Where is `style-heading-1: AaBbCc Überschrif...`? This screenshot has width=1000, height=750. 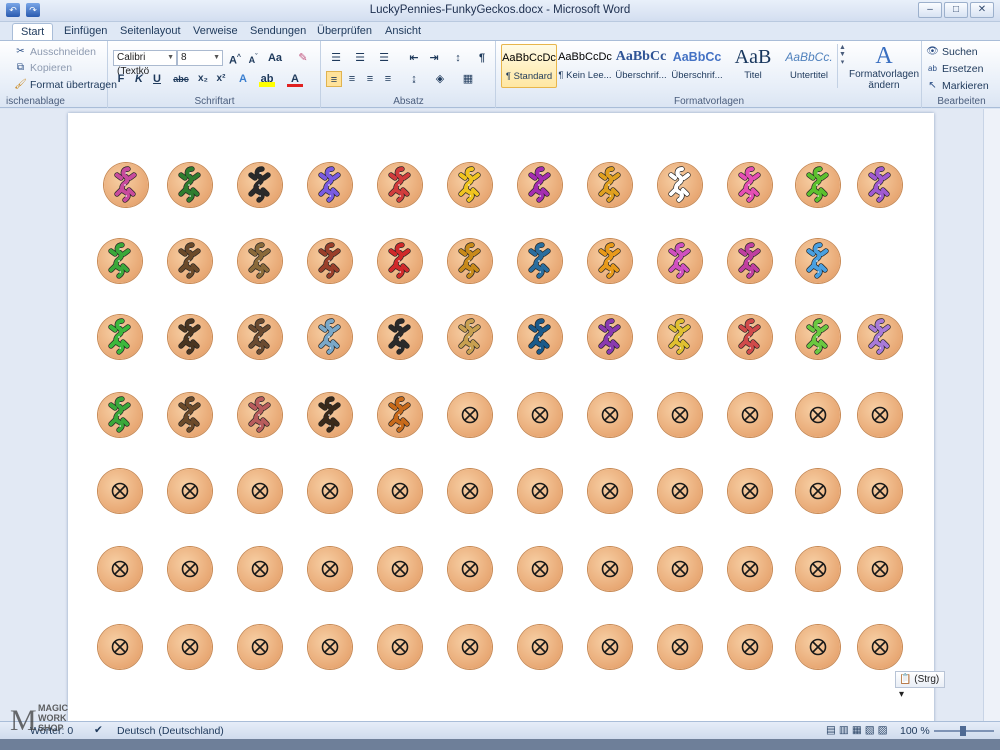
style-heading-1: AaBbCc Überschrif... is located at coordinates (641, 66).